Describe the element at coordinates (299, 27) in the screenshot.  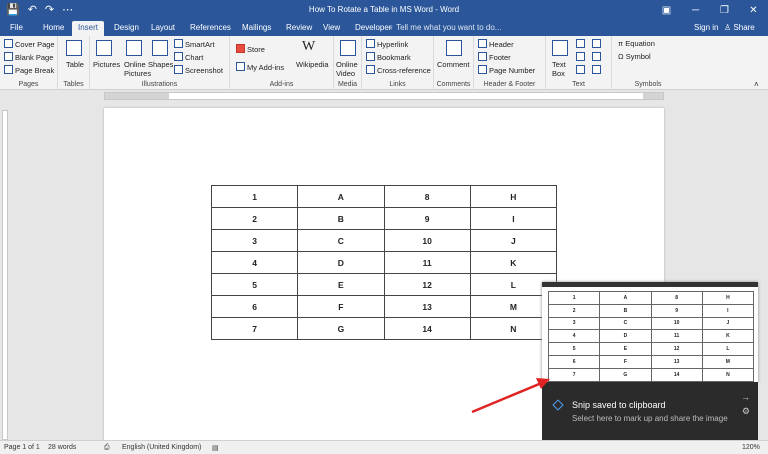
I see `tab-review: Review` at that location.